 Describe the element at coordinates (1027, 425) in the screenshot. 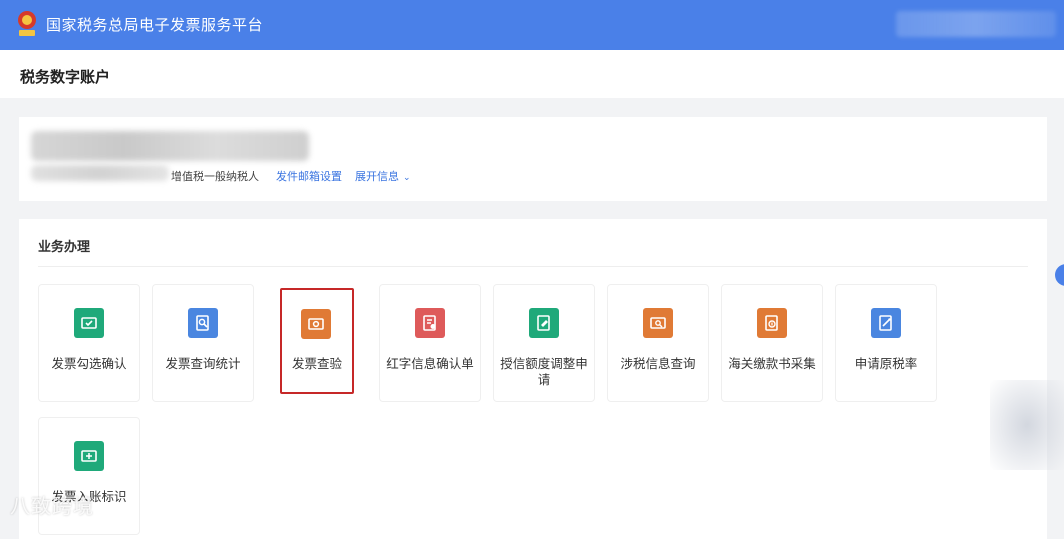

I see `screen-glare` at that location.